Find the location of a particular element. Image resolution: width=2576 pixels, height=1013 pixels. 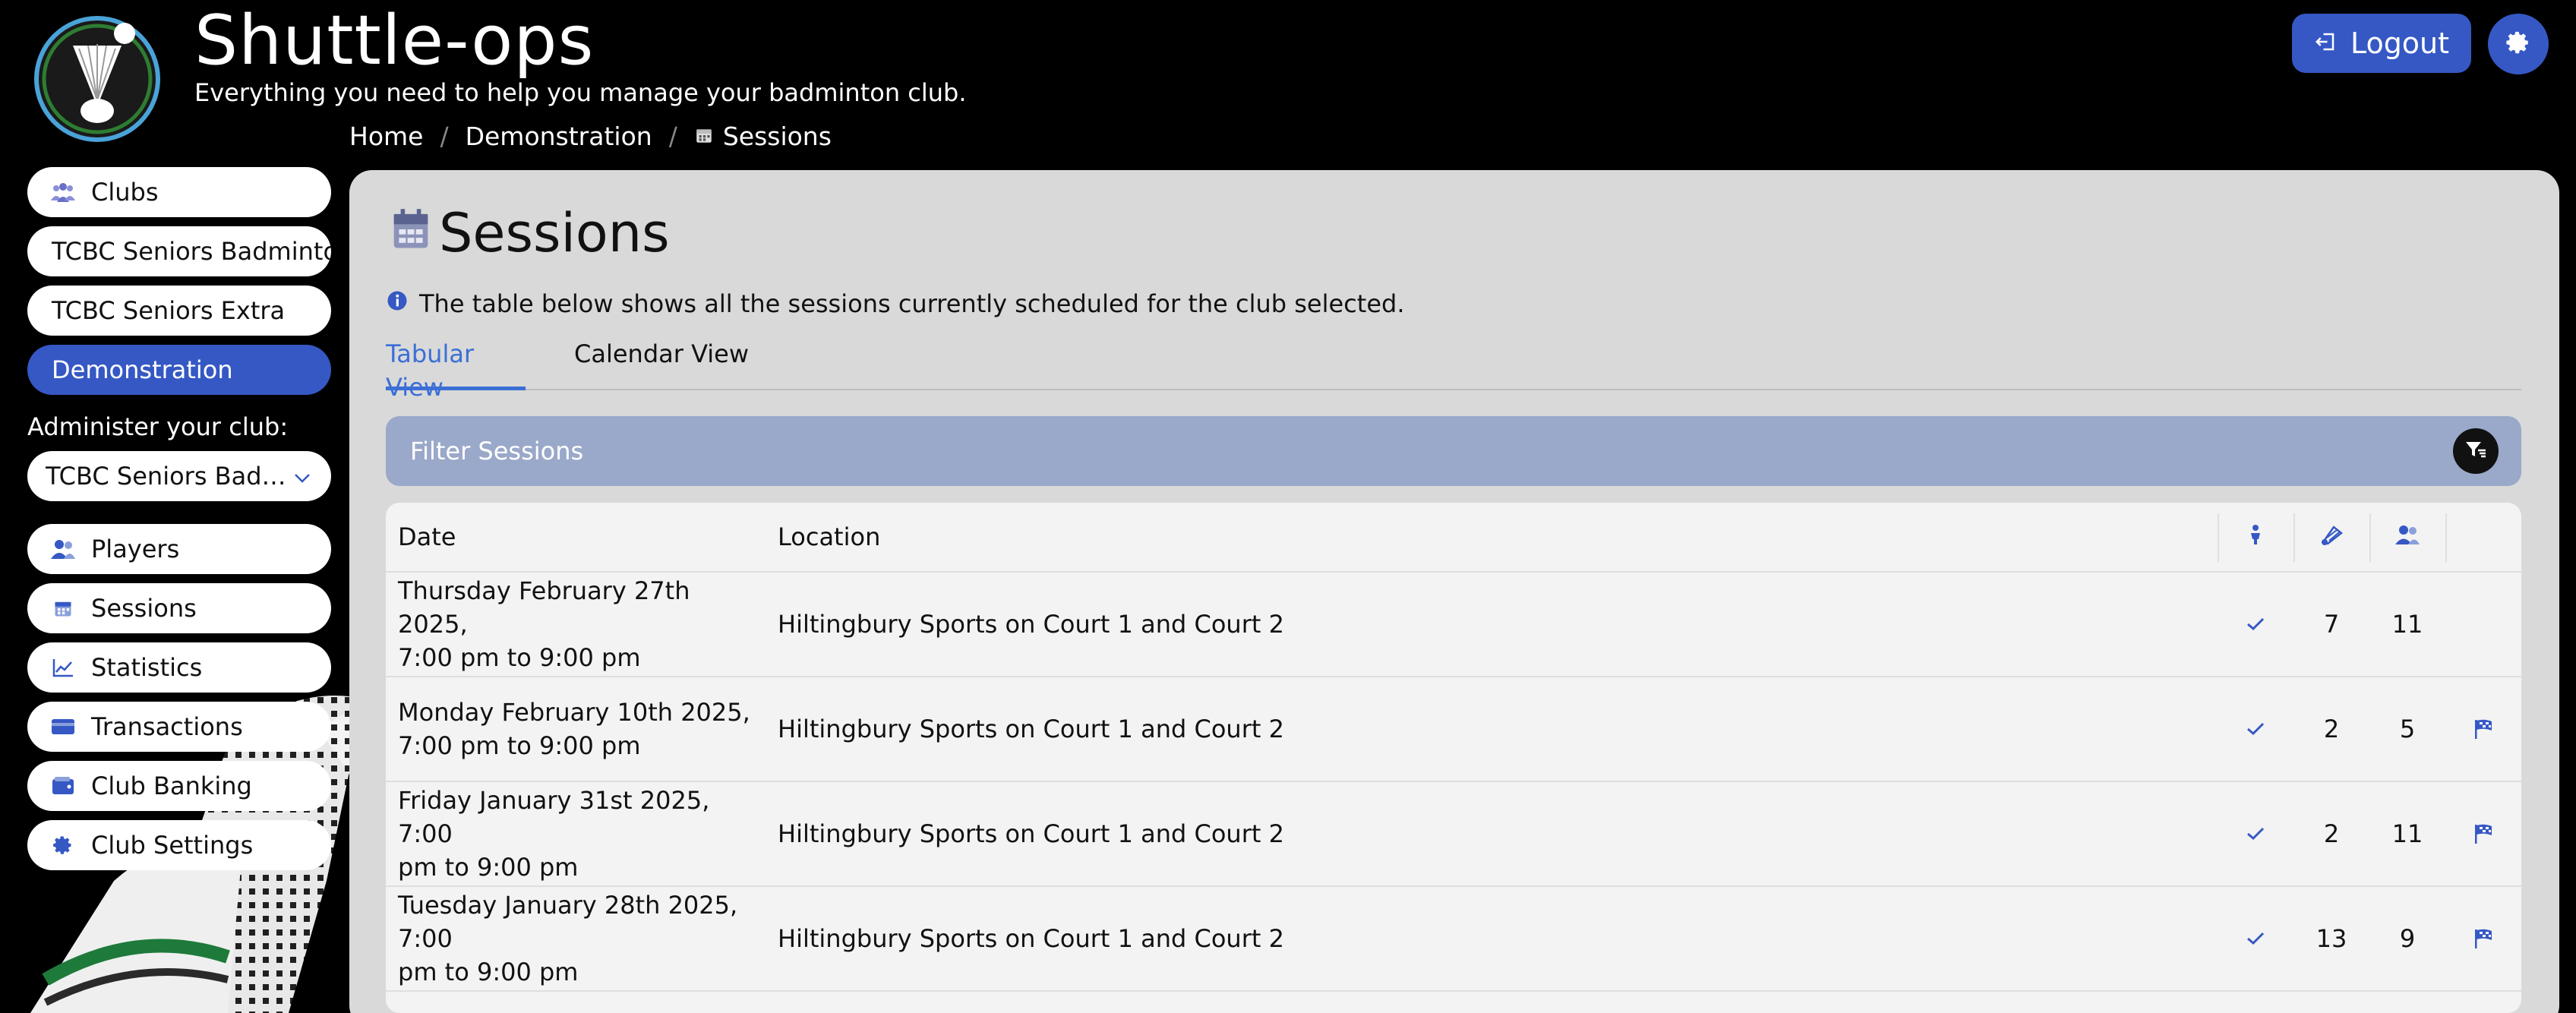

breadcrumb-club: Demonstration is located at coordinates (559, 136).